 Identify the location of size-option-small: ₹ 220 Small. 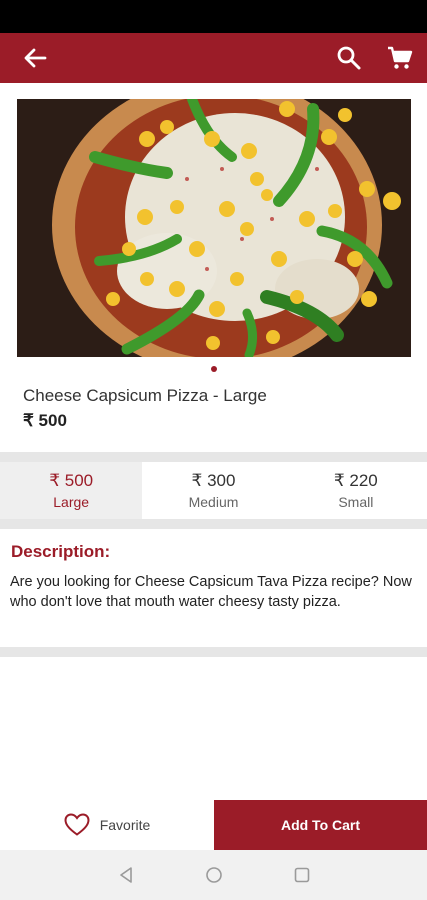
(356, 490).